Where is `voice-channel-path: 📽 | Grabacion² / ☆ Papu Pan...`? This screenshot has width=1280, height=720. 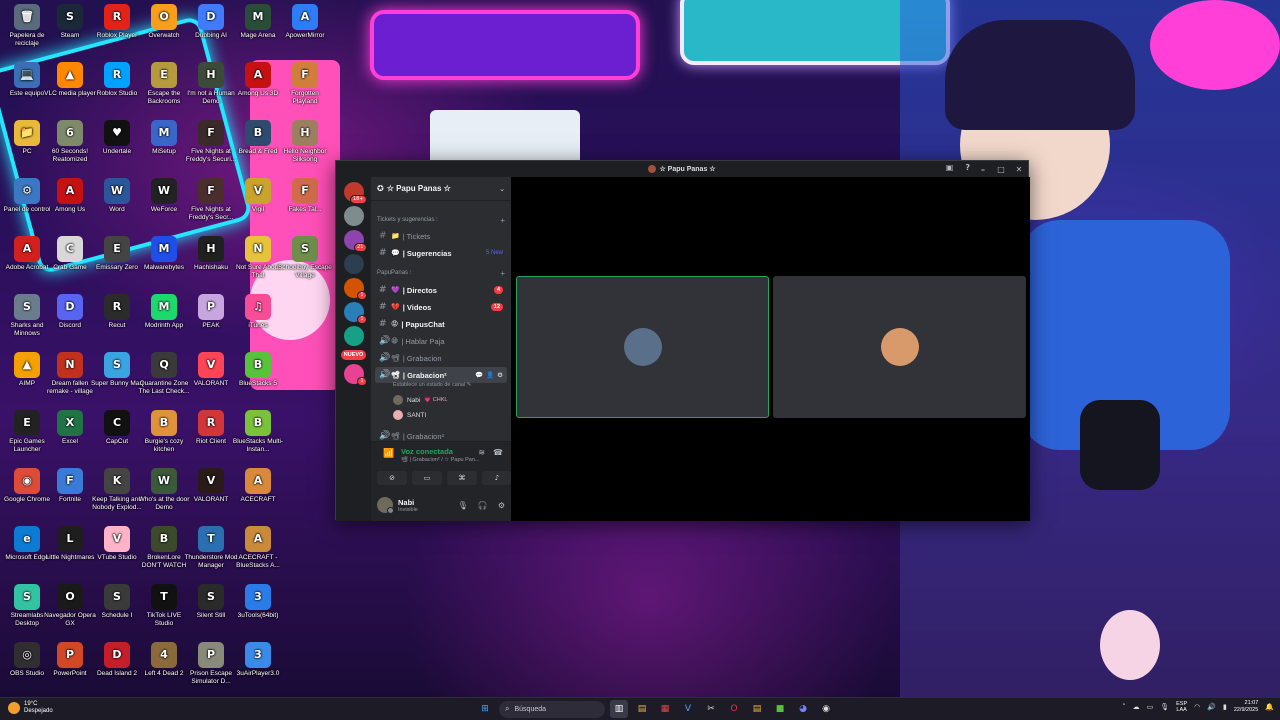
voice-channel-path: 📽 | Grabacion² / ☆ Papu Pan... is located at coordinates (440, 460).